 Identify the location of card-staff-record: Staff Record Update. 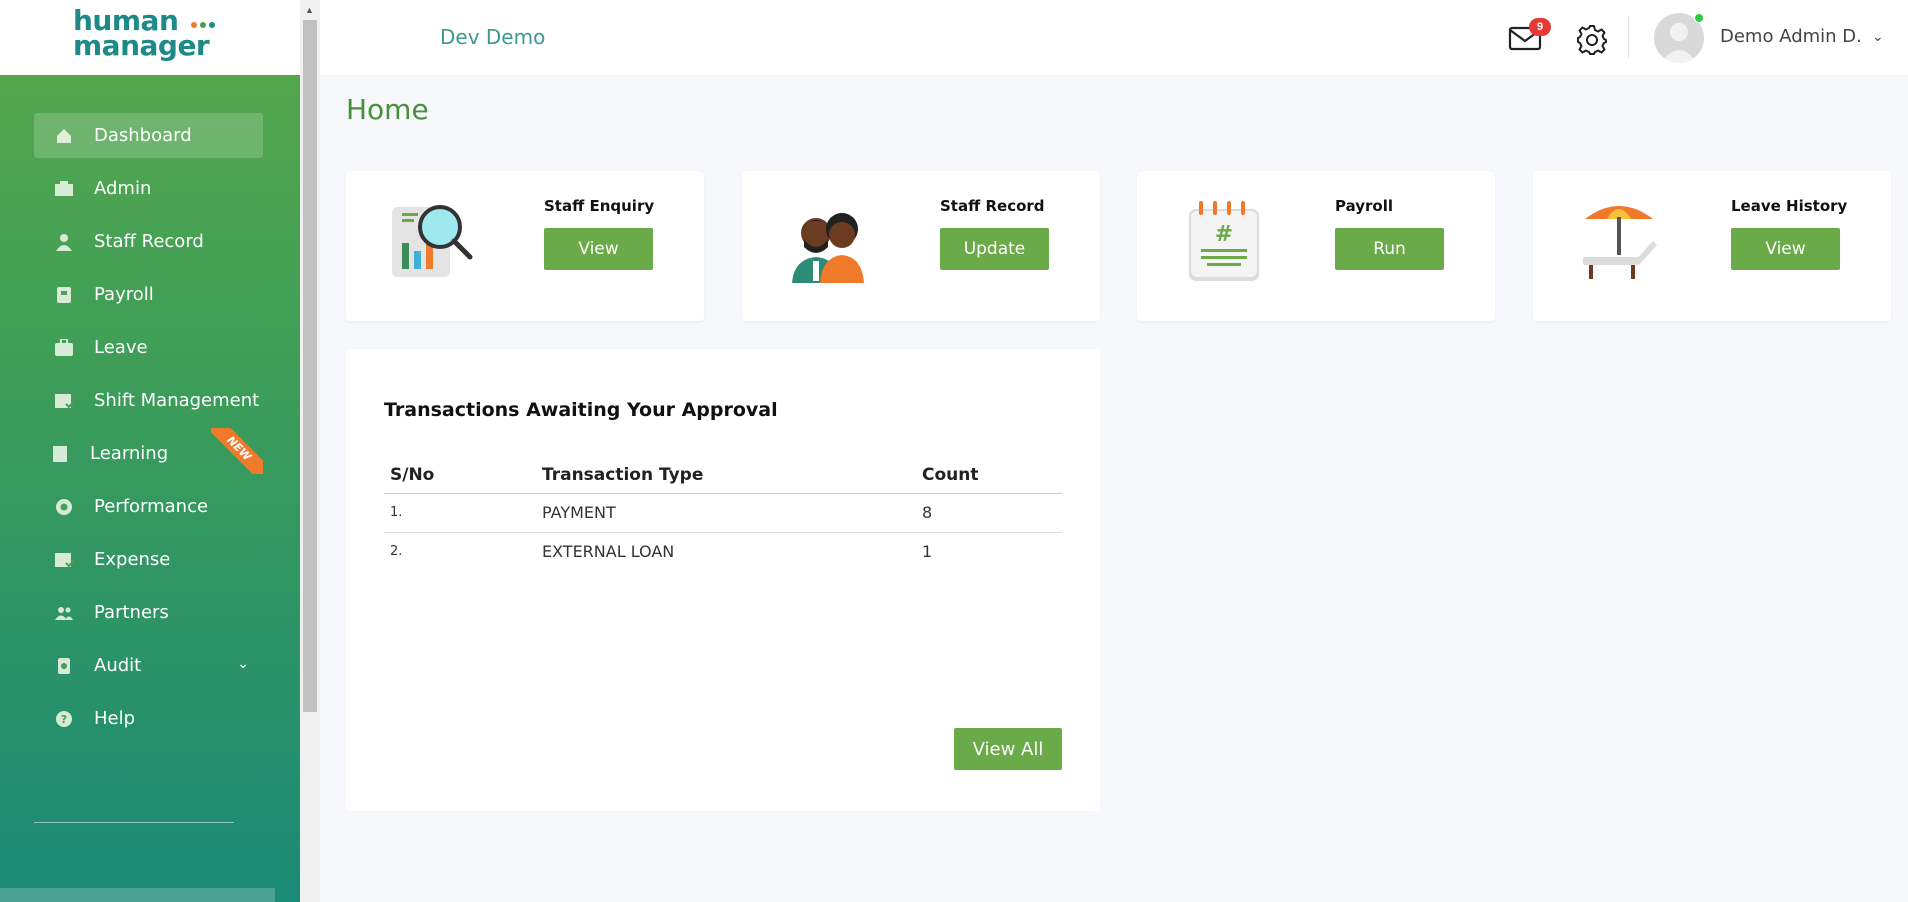
(921, 246).